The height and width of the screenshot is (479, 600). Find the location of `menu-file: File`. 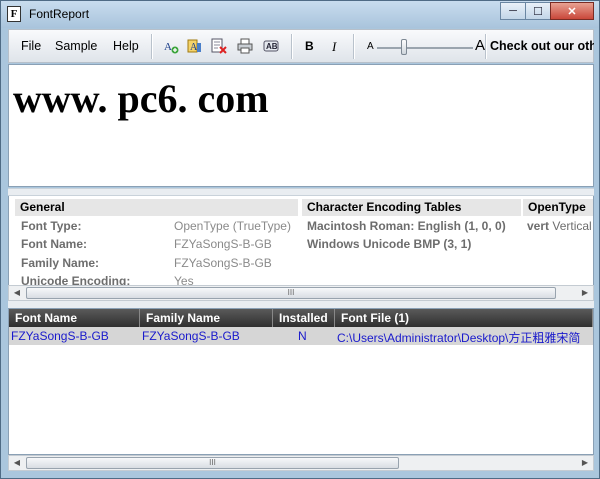

menu-file: File is located at coordinates (31, 46).